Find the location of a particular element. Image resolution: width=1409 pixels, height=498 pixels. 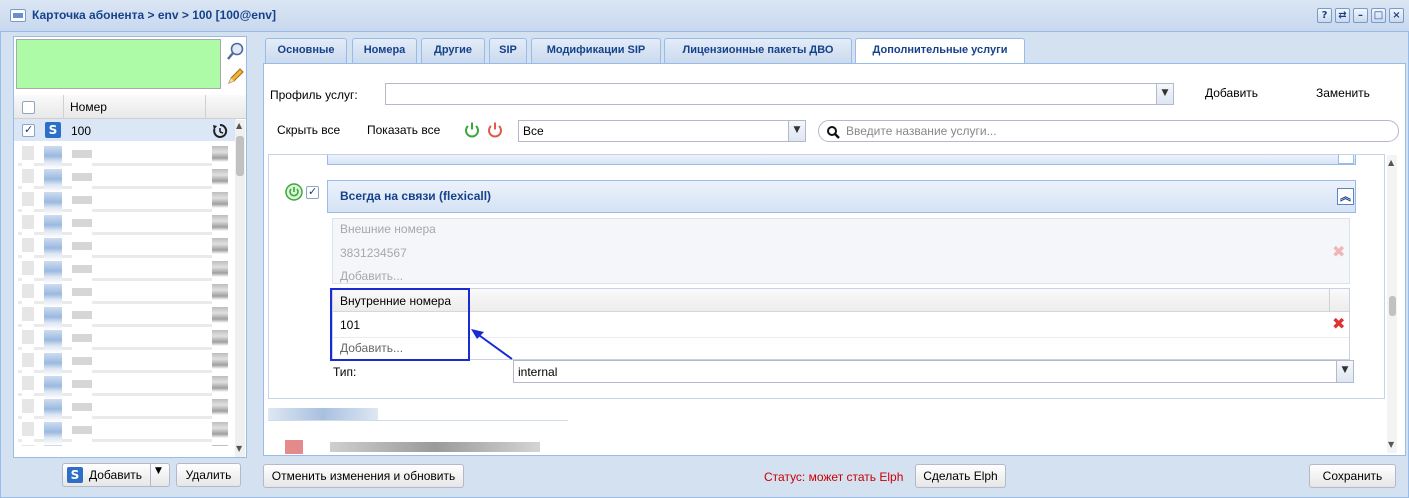

type-value: internal is located at coordinates (538, 372).